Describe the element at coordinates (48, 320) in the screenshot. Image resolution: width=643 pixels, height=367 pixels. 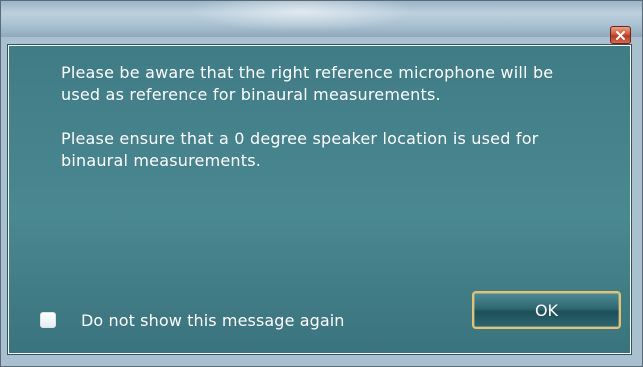
I see `dont-show-again-checkbox` at that location.